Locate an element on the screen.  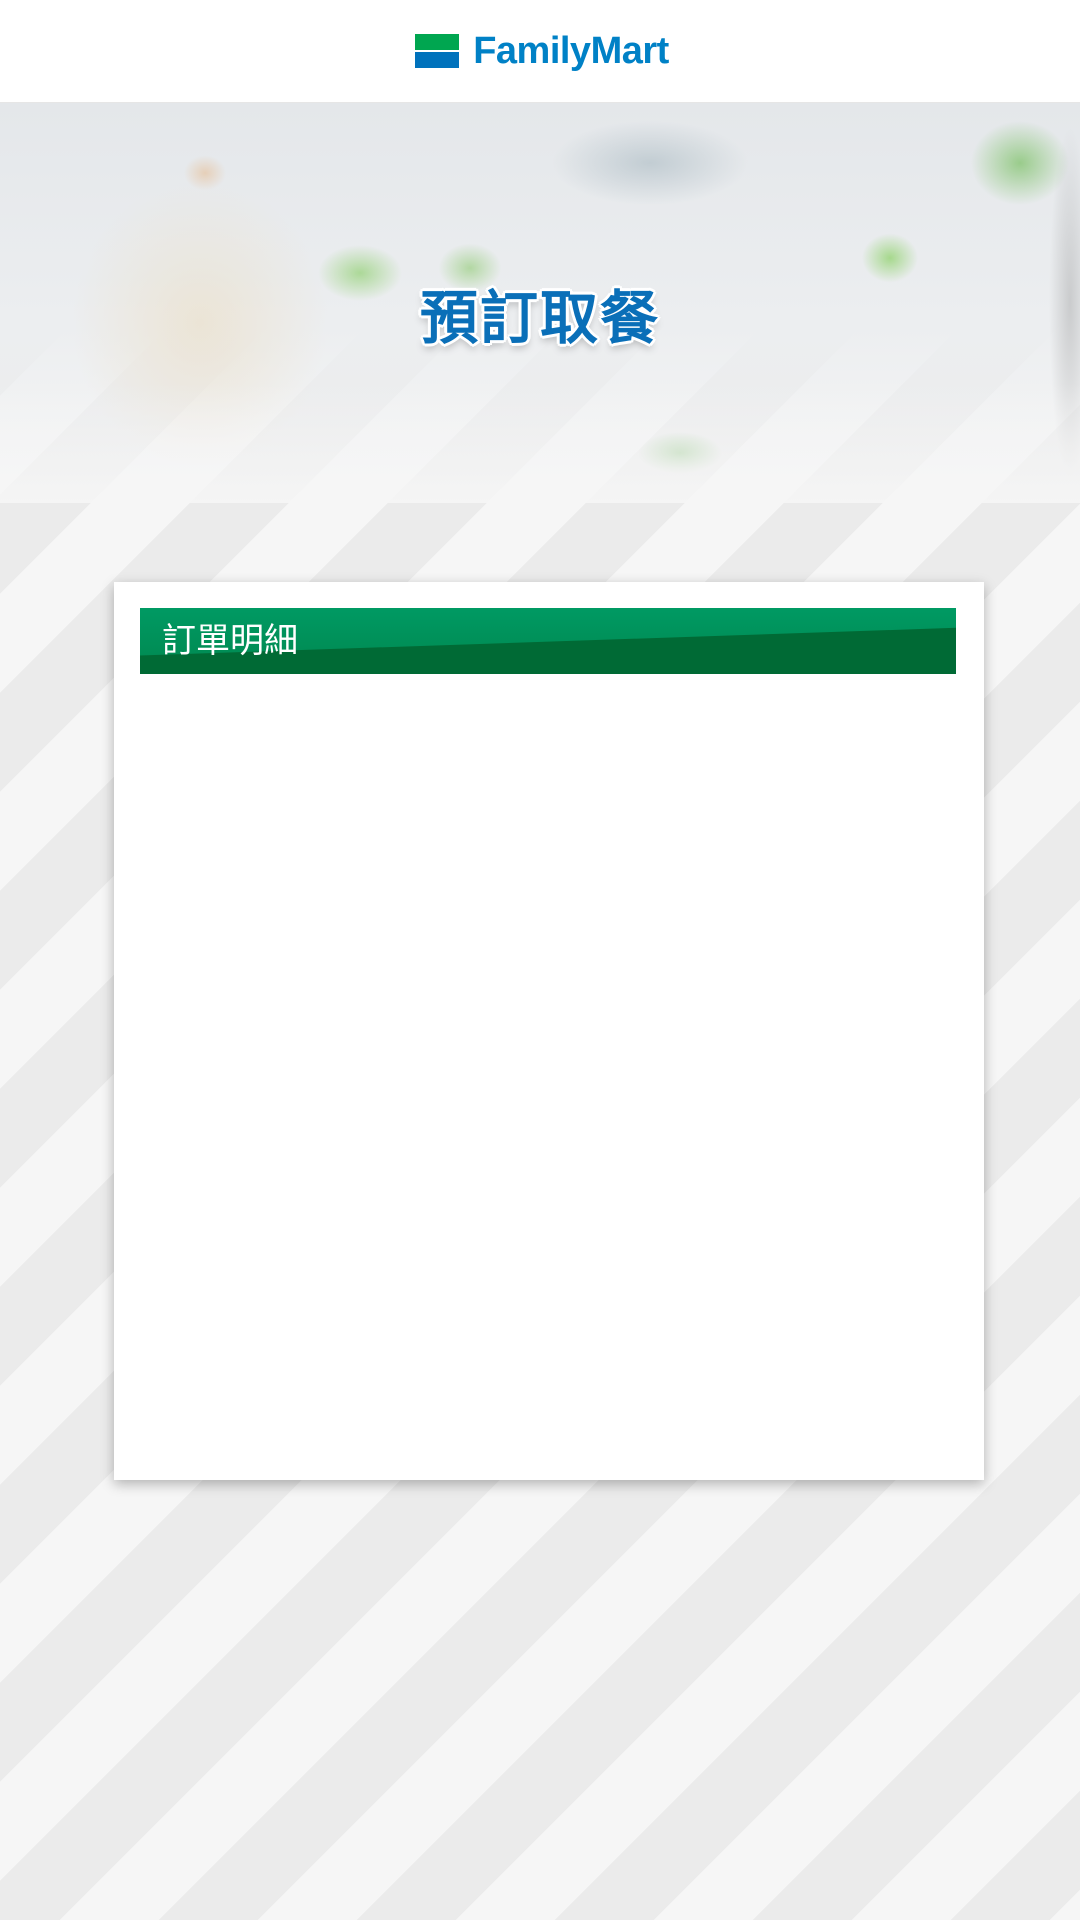
top-header: FamilyMart is located at coordinates (540, 51).